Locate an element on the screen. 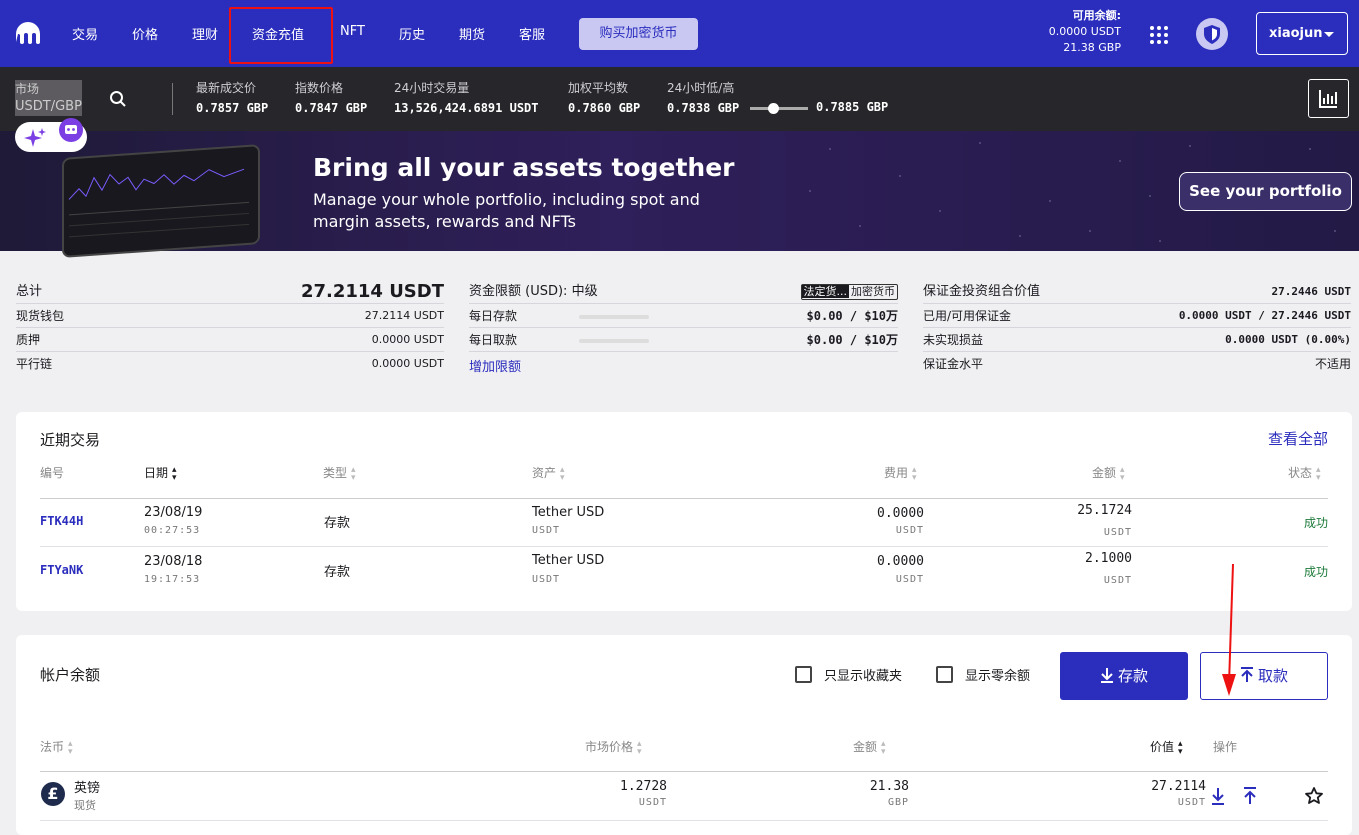 The width and height of the screenshot is (1359, 835). col-header-fiat: 法币 ▴ ▾ is located at coordinates (56, 747).